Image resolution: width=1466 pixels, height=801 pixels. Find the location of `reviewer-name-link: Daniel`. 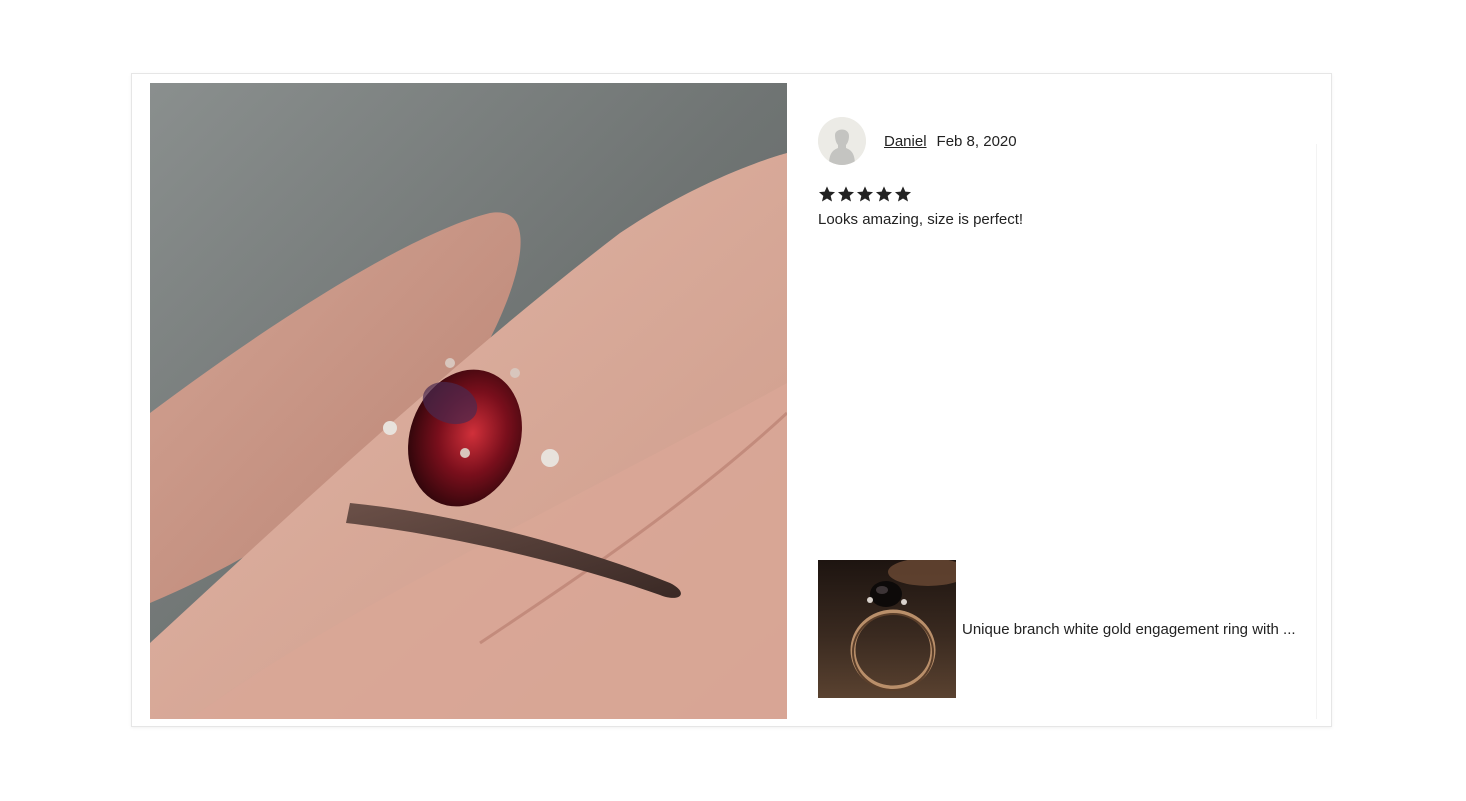

reviewer-name-link: Daniel is located at coordinates (905, 141).